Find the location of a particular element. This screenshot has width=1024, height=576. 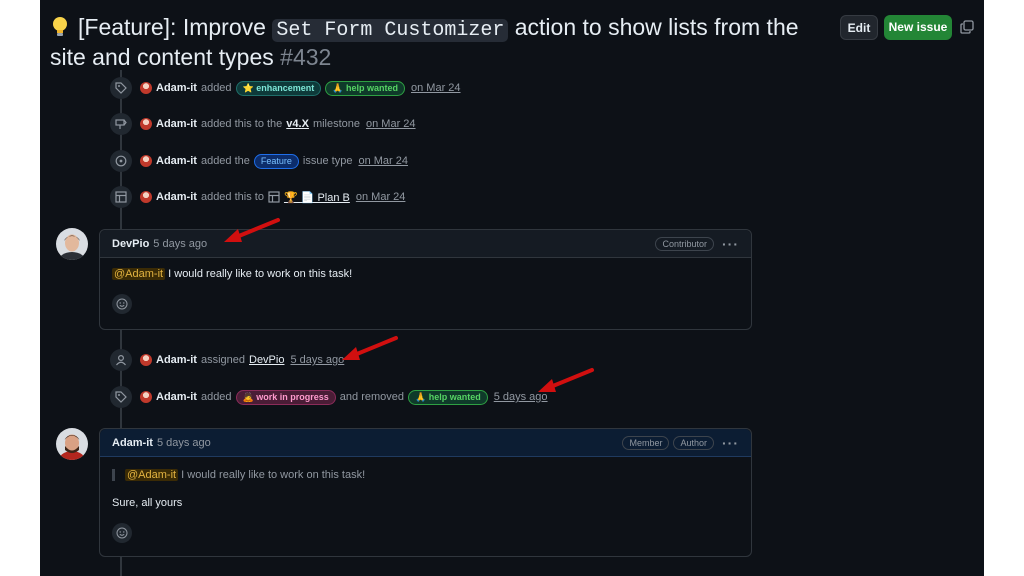

event-text: added this to the is located at coordinates (241, 124).